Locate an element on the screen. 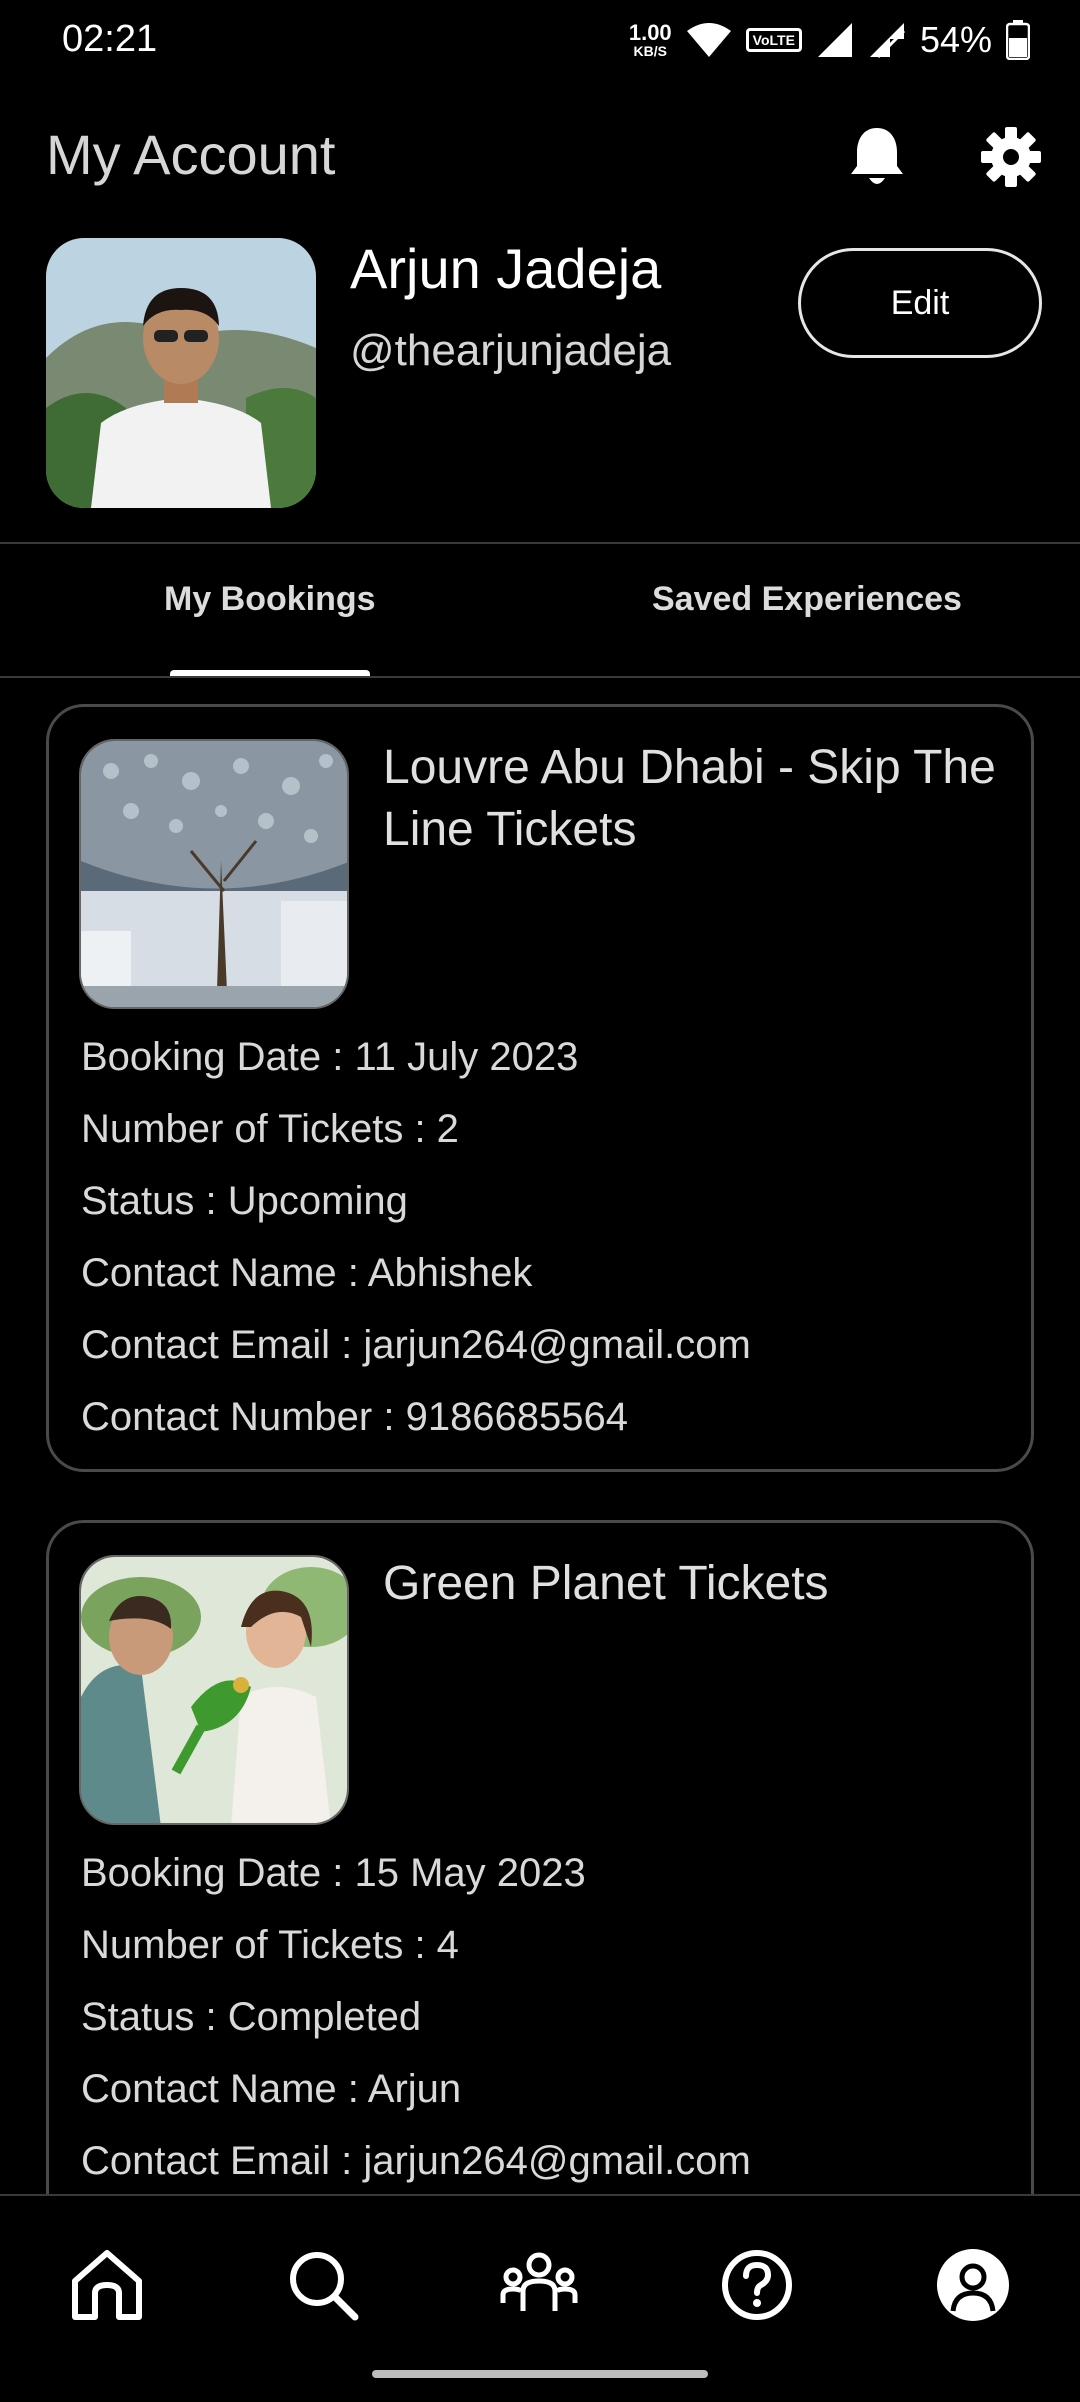 The image size is (1080, 2402). booking-status: Status : Upcoming is located at coordinates (244, 1201).